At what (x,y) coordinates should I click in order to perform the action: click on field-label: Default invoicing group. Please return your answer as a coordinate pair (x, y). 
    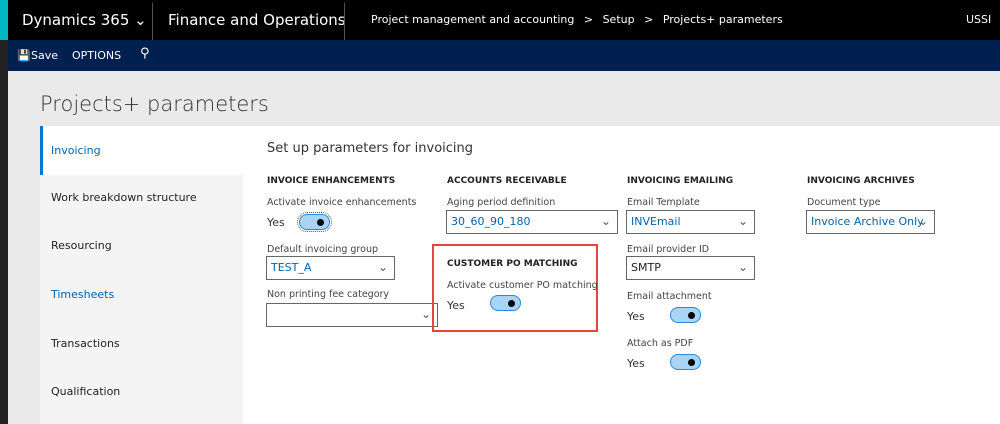
    Looking at the image, I should click on (322, 249).